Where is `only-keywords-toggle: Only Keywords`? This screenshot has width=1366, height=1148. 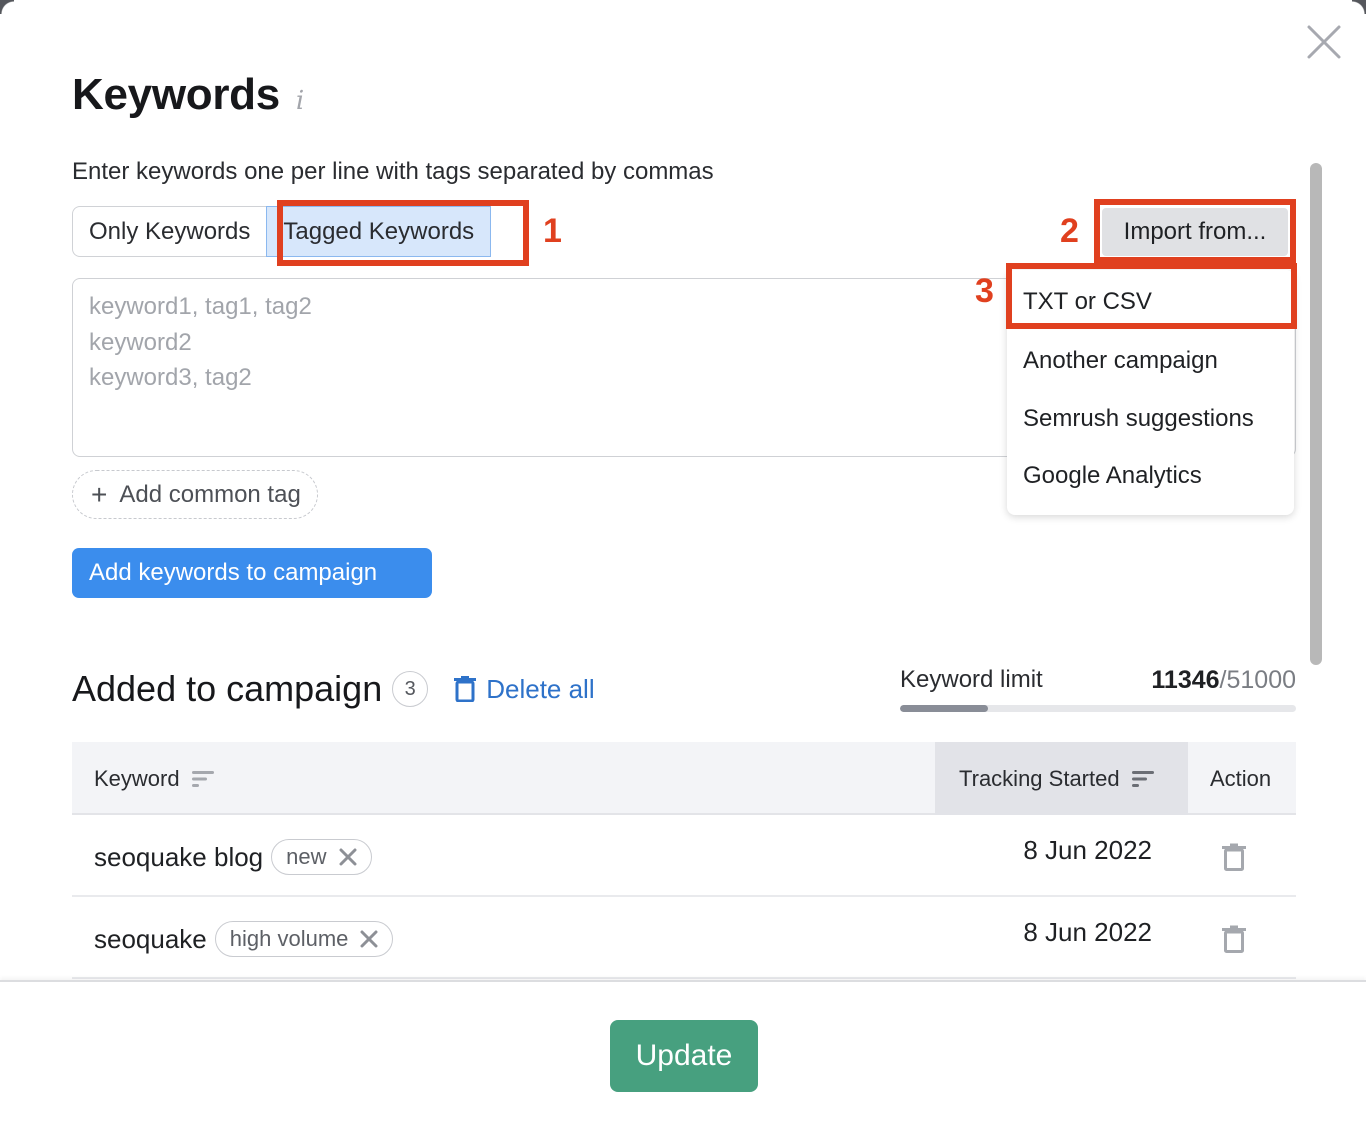
only-keywords-toggle: Only Keywords is located at coordinates (169, 231).